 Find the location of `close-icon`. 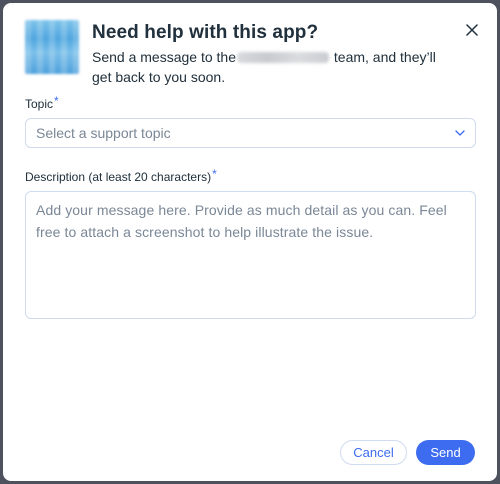

close-icon is located at coordinates (472, 30).